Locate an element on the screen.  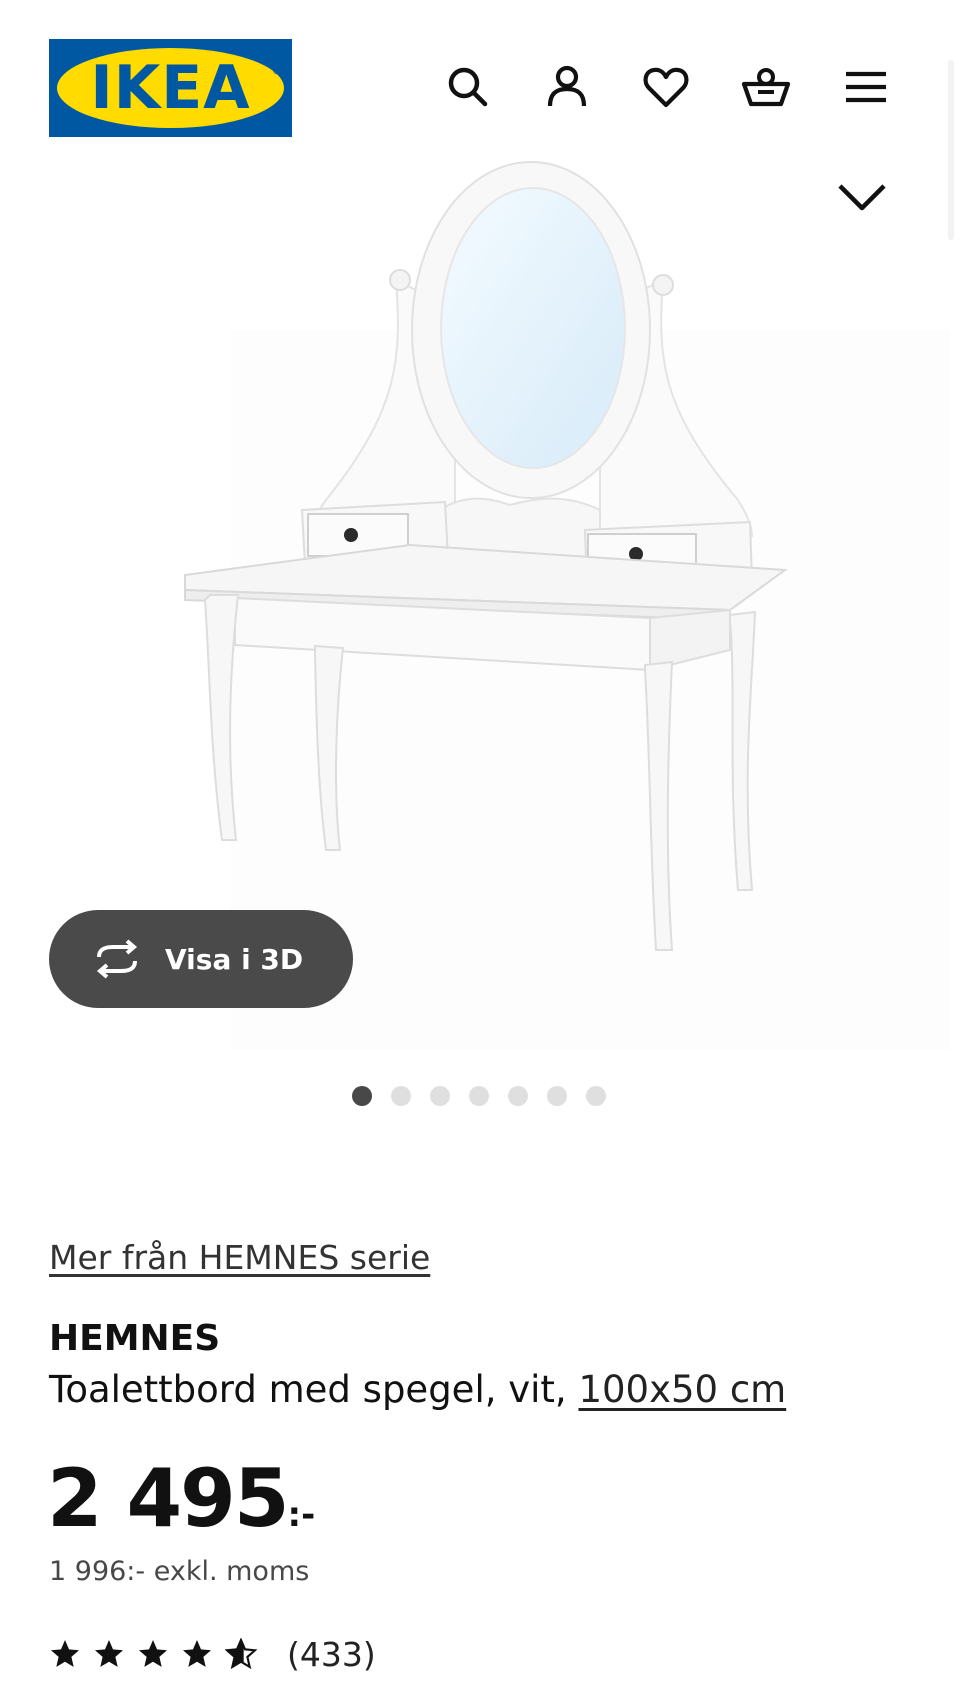
ikea-logo: IKEA ® is located at coordinates (170, 88).